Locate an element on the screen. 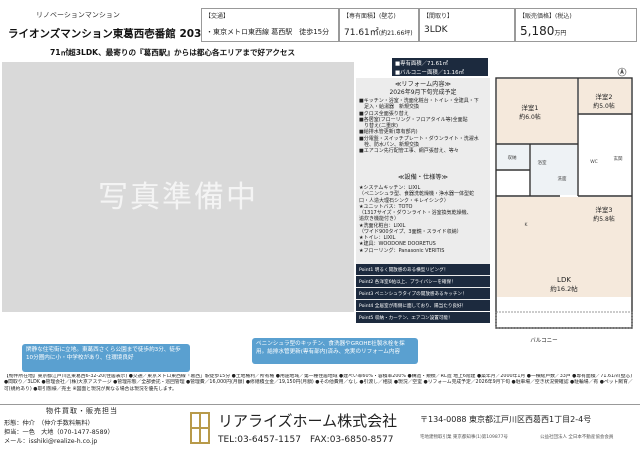  point-1: Point1 明るく開放感のある横型リビング！ is located at coordinates (423, 269).